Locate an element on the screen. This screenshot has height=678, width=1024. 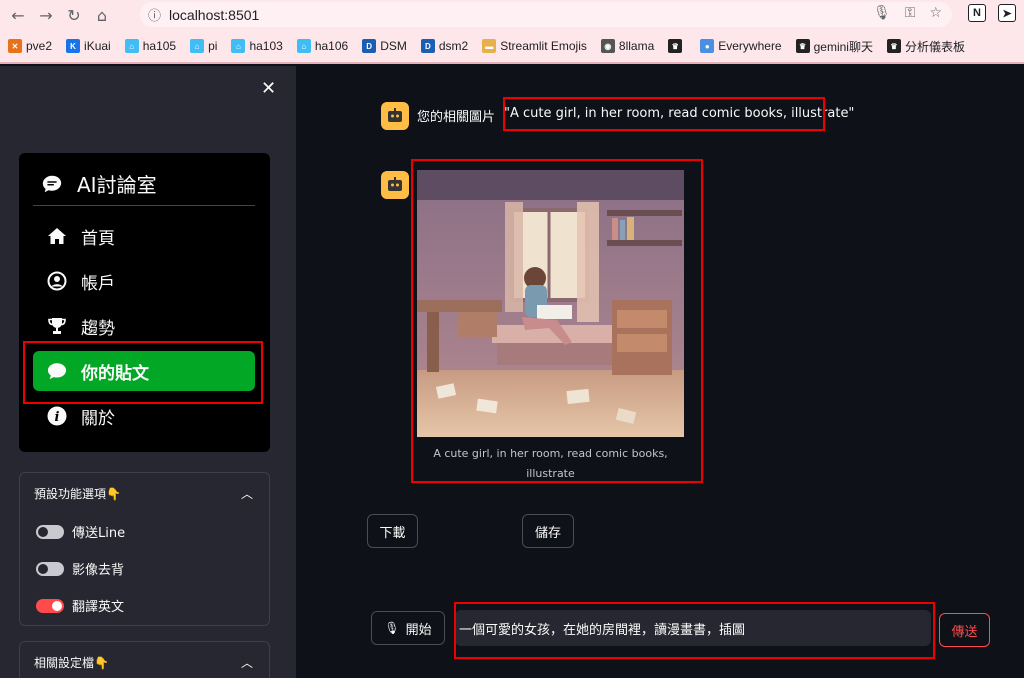
bookmark-label: ha106 is located at coordinates (331, 46).